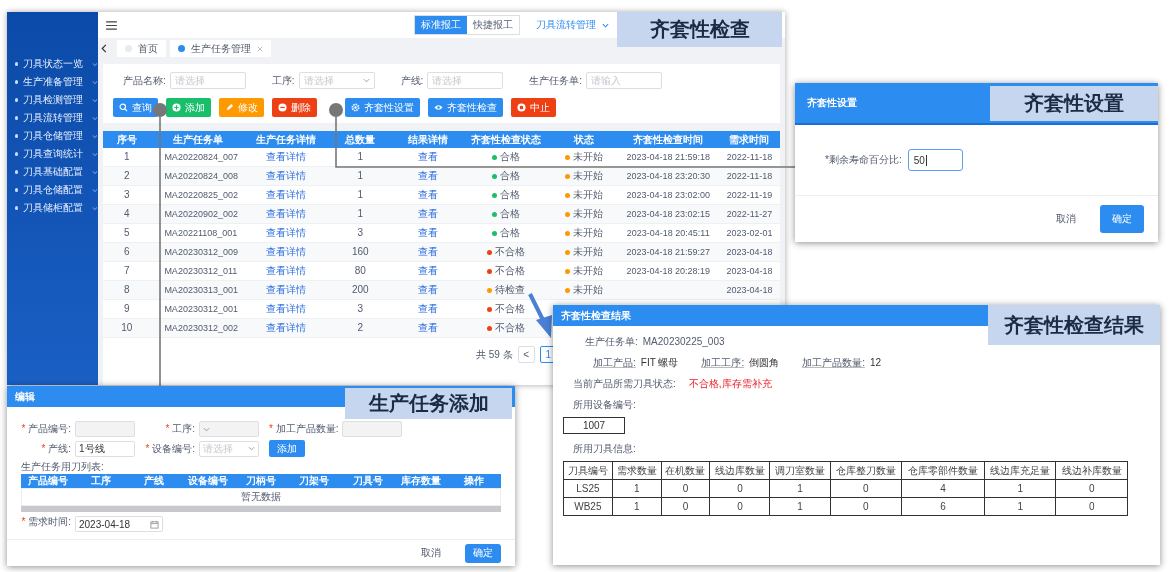 This screenshot has width=1174, height=572. I want to click on add-button: 添加, so click(287, 448).